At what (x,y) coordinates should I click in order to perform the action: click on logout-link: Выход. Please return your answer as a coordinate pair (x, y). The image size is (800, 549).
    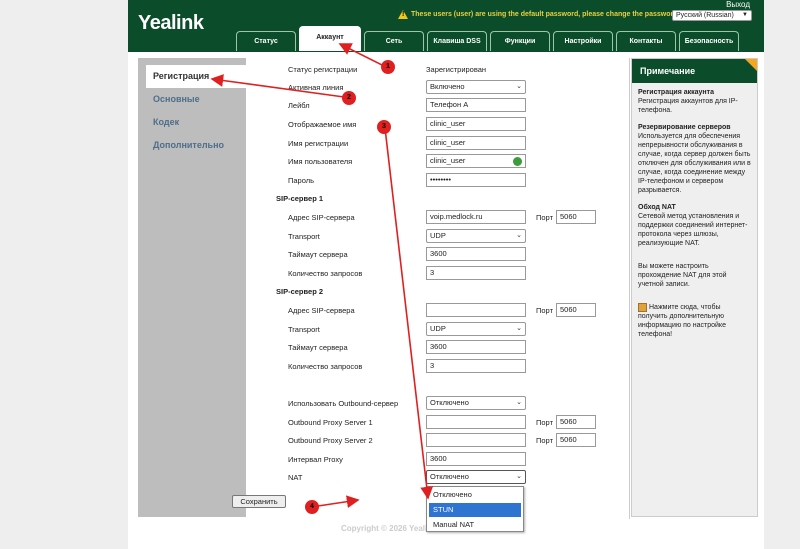
    Looking at the image, I should click on (738, 4).